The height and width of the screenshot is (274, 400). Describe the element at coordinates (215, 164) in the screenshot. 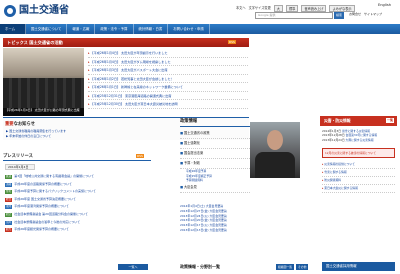

I see `policy-link: 予算・財政` at that location.